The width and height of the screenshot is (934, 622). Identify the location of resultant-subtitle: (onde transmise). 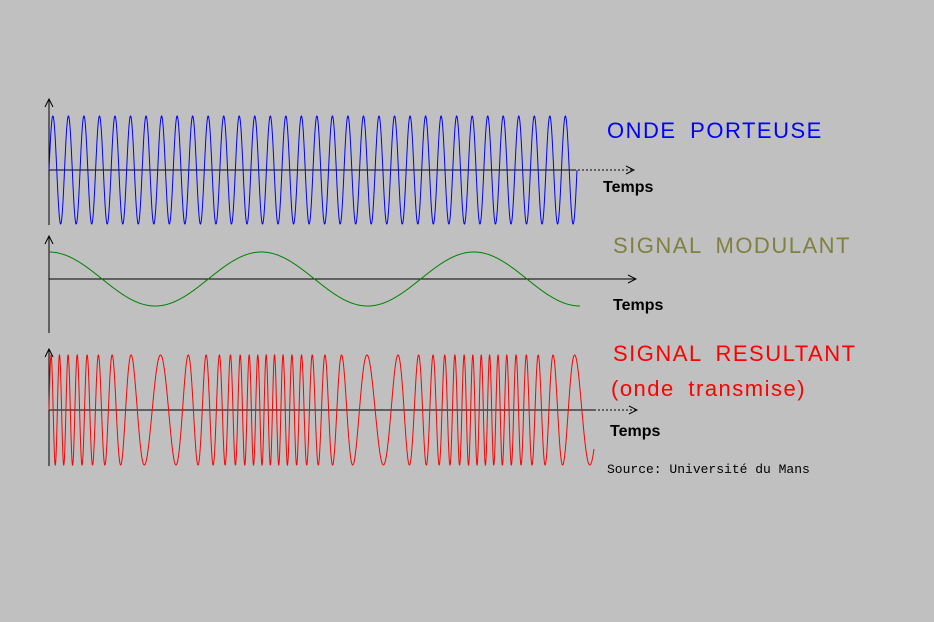
(709, 388).